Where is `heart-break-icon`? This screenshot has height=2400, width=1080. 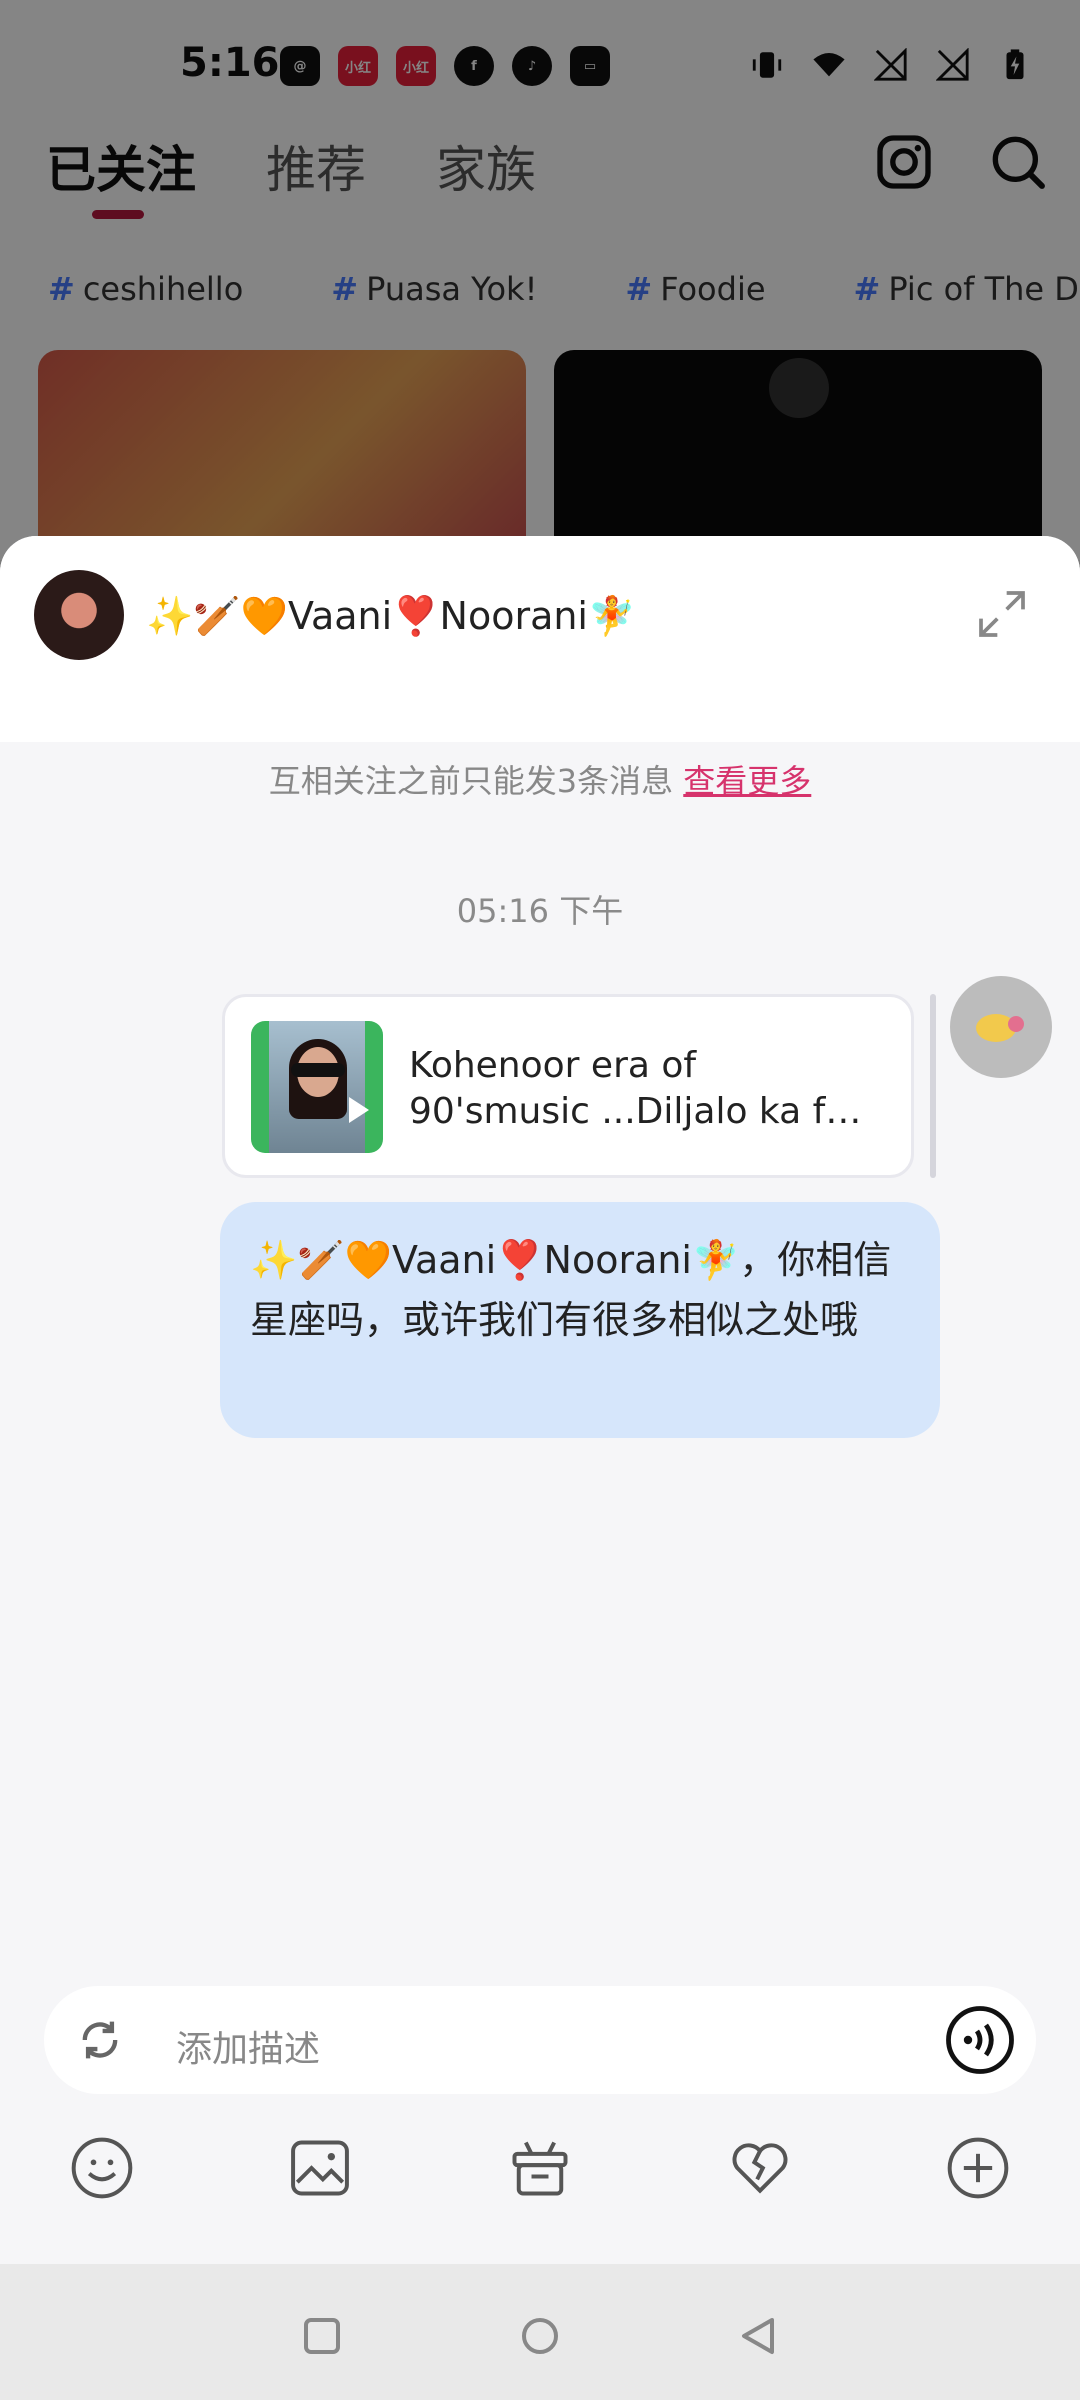 heart-break-icon is located at coordinates (760, 2168).